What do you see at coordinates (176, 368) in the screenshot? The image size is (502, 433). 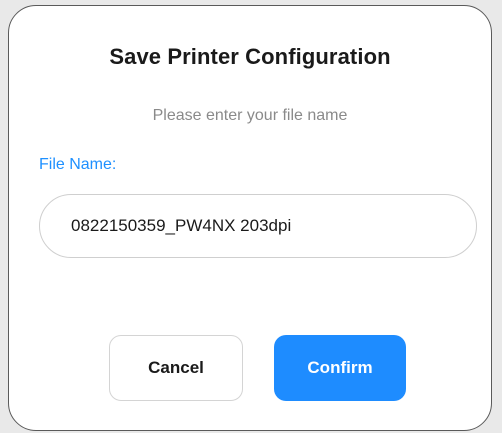 I see `cancel-button: Cancel` at bounding box center [176, 368].